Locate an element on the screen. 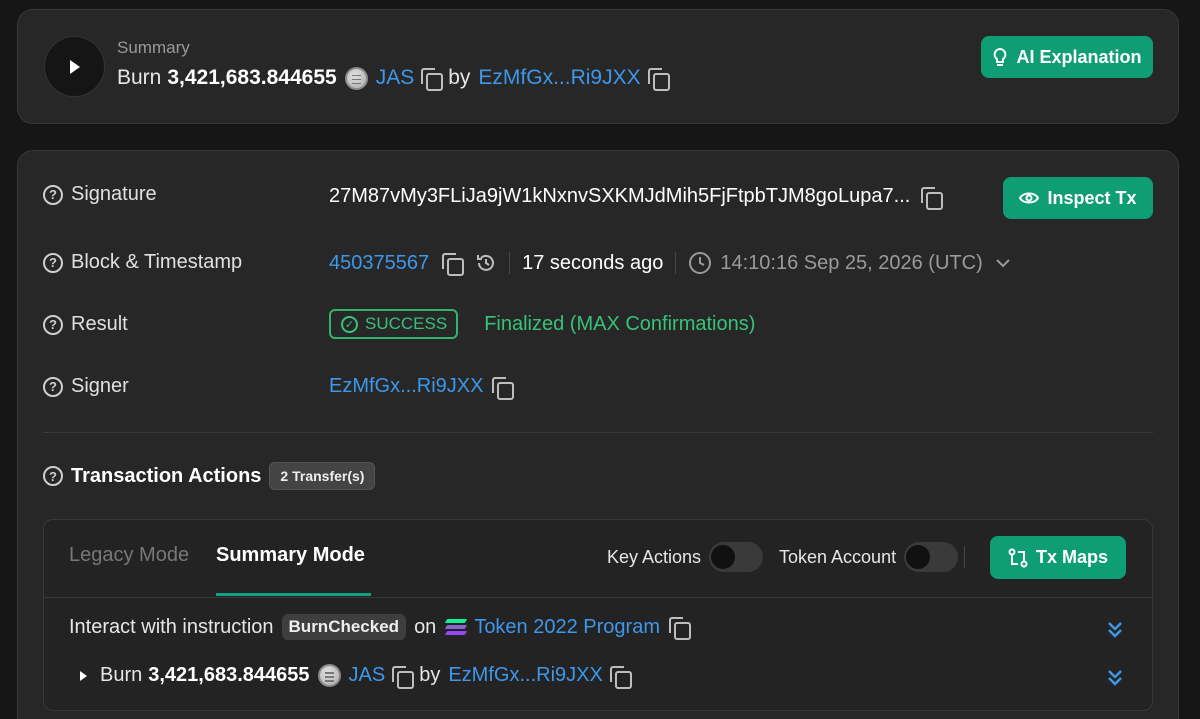  signer-value-row: EzMfGx...Ri9JXX is located at coordinates (422, 387).